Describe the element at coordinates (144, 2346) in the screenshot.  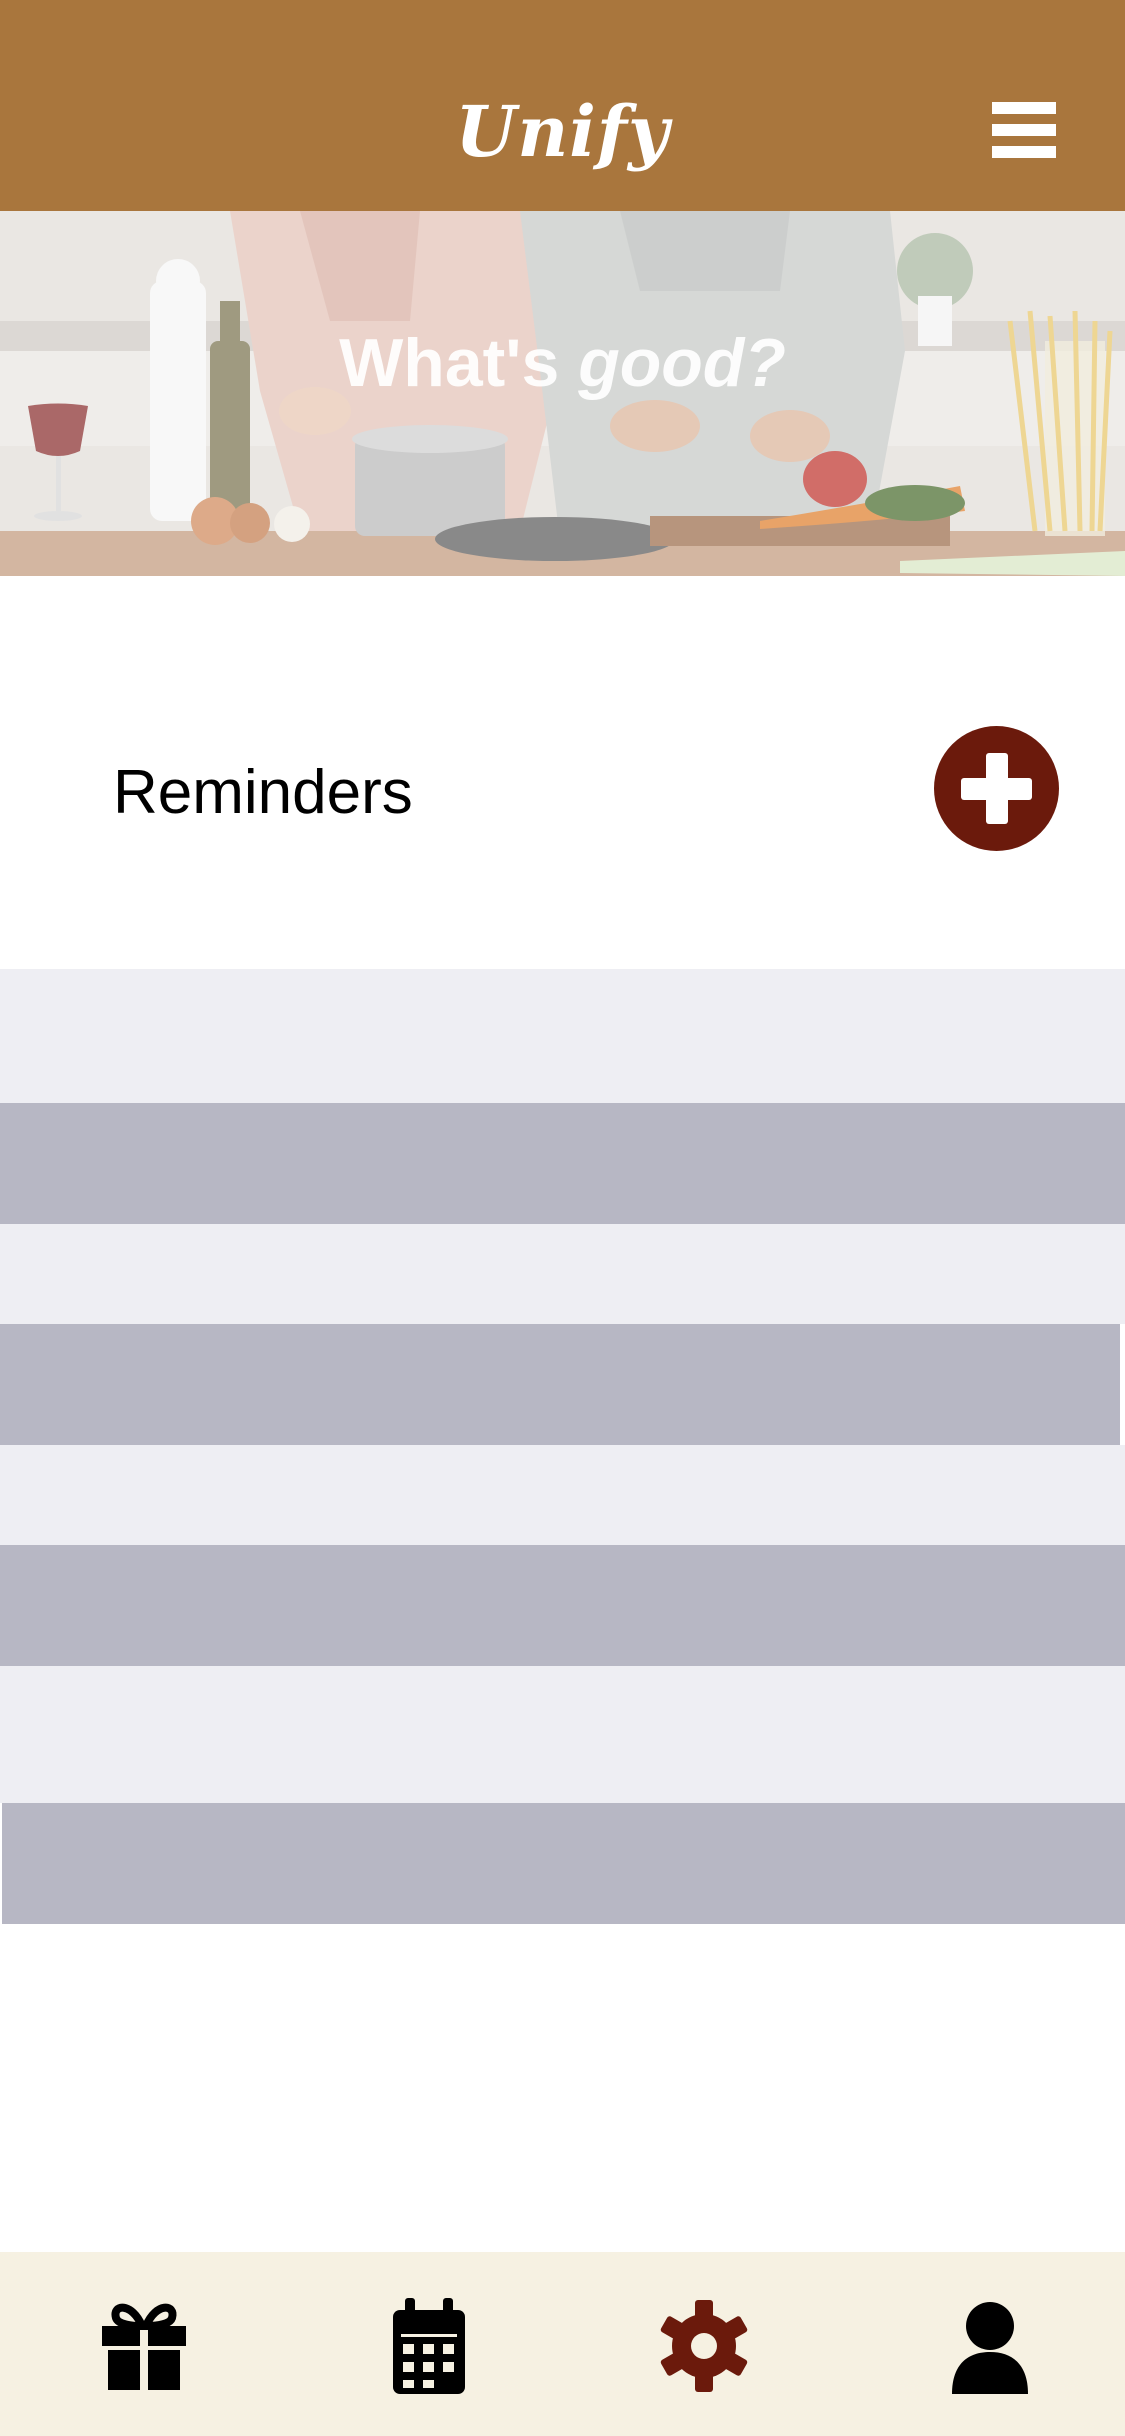
I see `gift-icon` at that location.